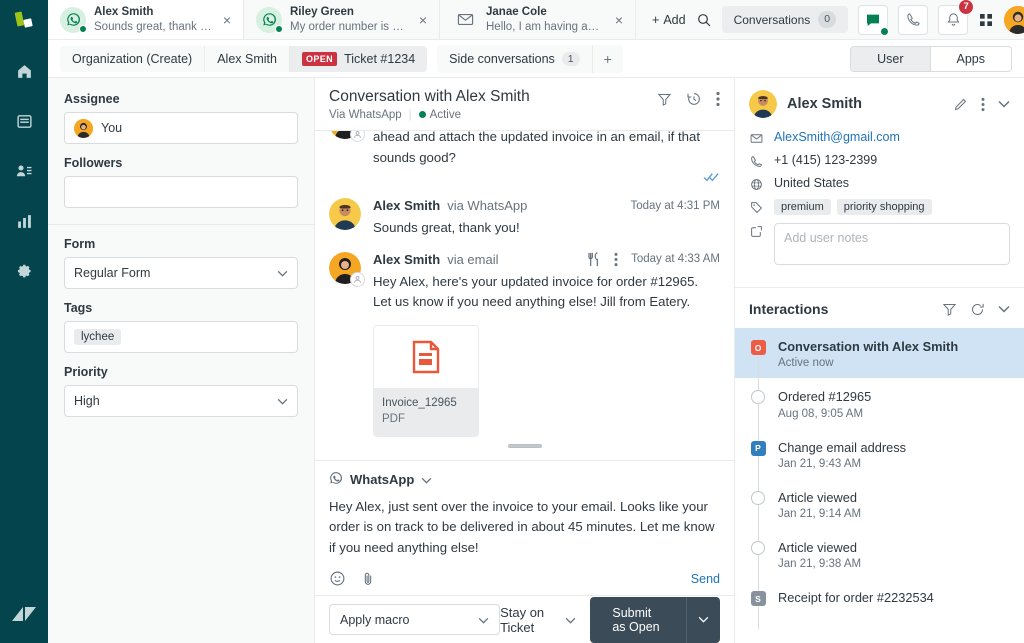  What do you see at coordinates (892, 244) in the screenshot?
I see `user-notes-input: Add user notes` at bounding box center [892, 244].